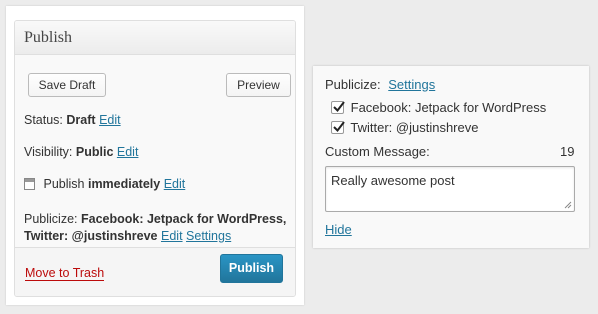 The width and height of the screenshot is (598, 314). What do you see at coordinates (208, 236) in the screenshot?
I see `publicize-settings-link: Settings` at bounding box center [208, 236].